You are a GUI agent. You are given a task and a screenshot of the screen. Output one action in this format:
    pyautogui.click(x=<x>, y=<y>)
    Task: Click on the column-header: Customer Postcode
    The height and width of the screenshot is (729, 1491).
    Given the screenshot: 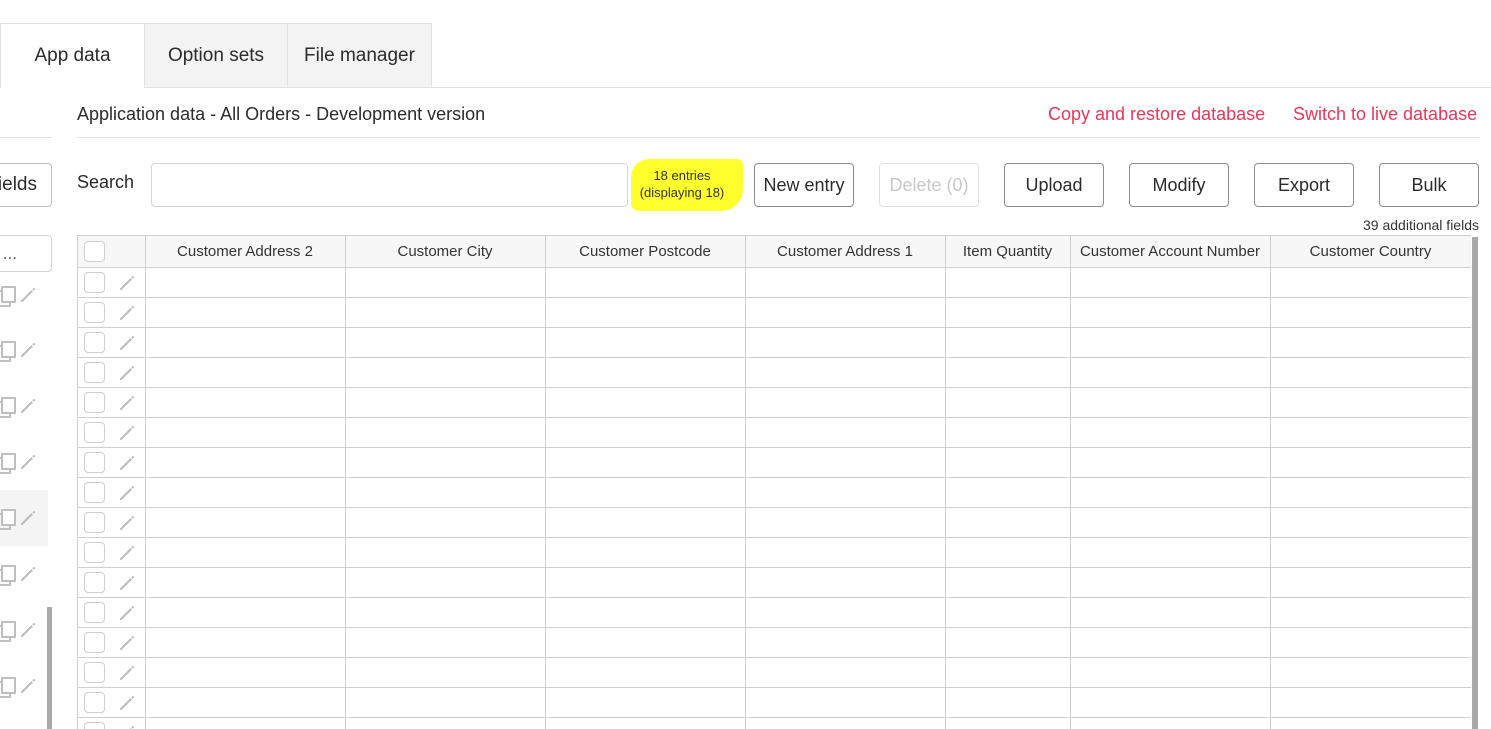 What is the action you would take?
    pyautogui.click(x=645, y=252)
    